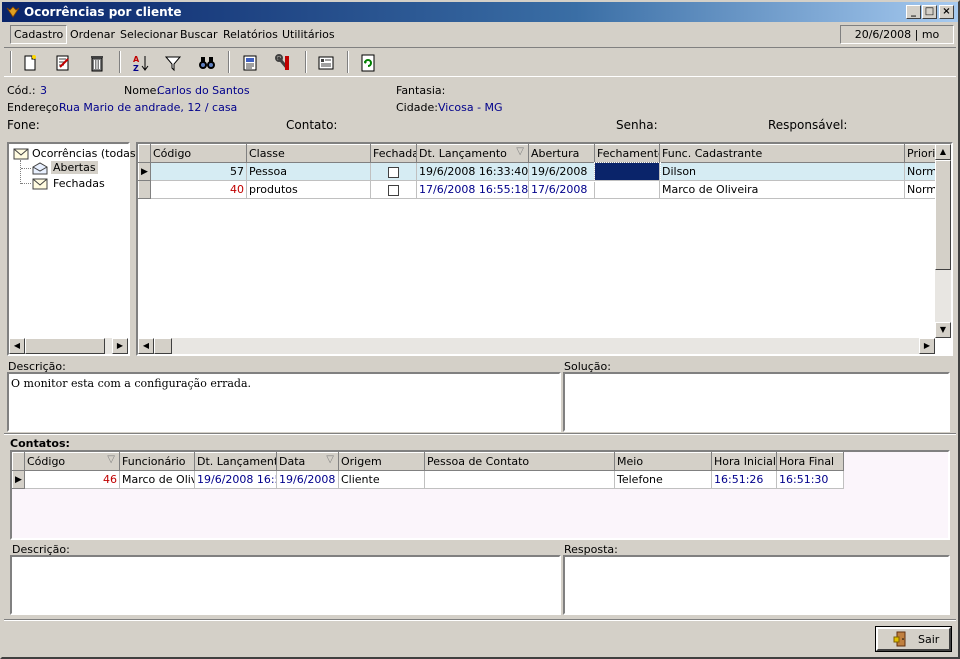  What do you see at coordinates (913, 12) in the screenshot?
I see `minimize-button: _` at bounding box center [913, 12].